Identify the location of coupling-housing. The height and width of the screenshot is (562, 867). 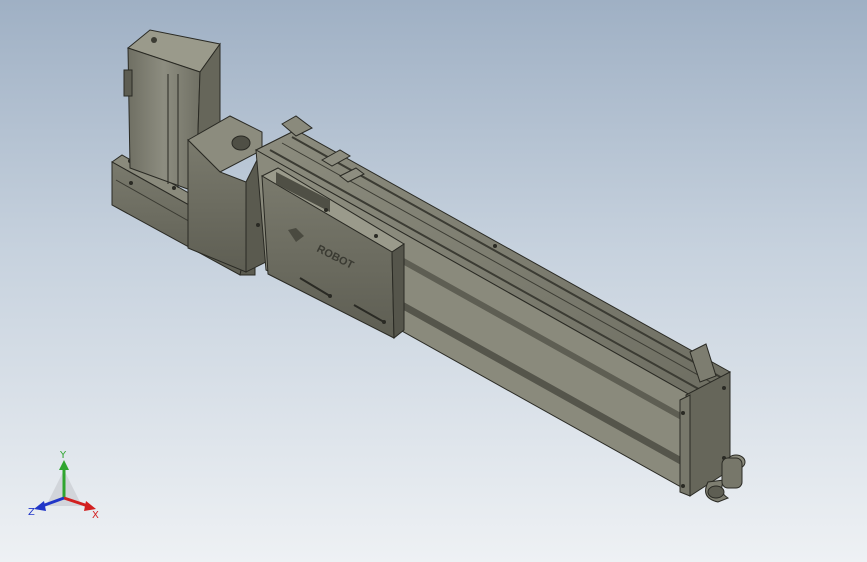
(227, 194).